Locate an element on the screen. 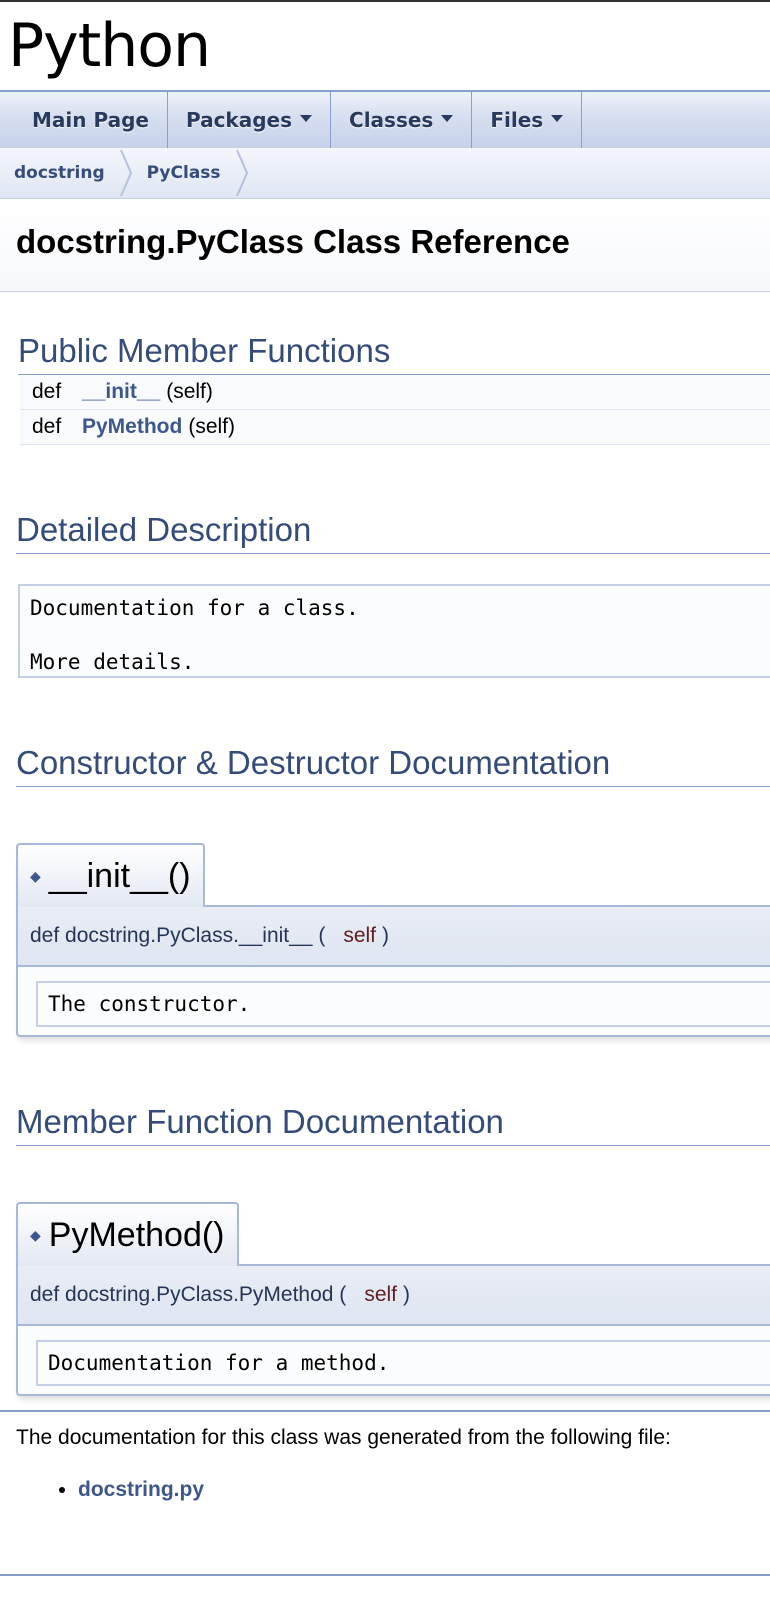 The image size is (770, 1614). member-doc: The constructor. is located at coordinates (393, 1002).